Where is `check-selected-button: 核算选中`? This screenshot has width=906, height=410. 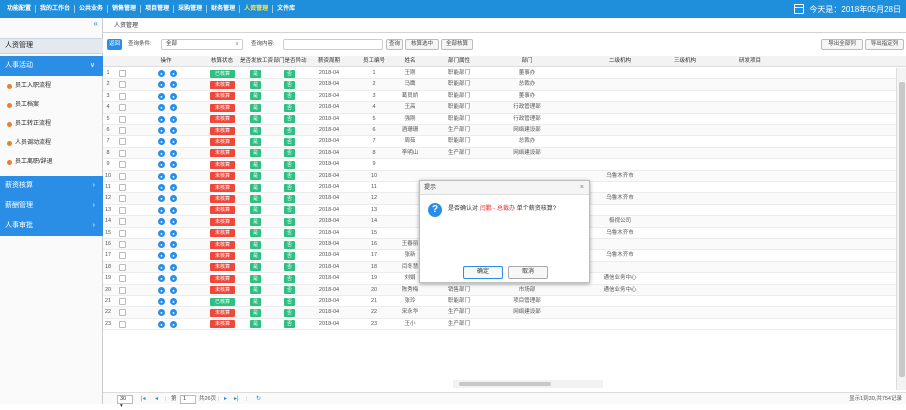
check-selected-button: 核算选中 is located at coordinates (422, 44).